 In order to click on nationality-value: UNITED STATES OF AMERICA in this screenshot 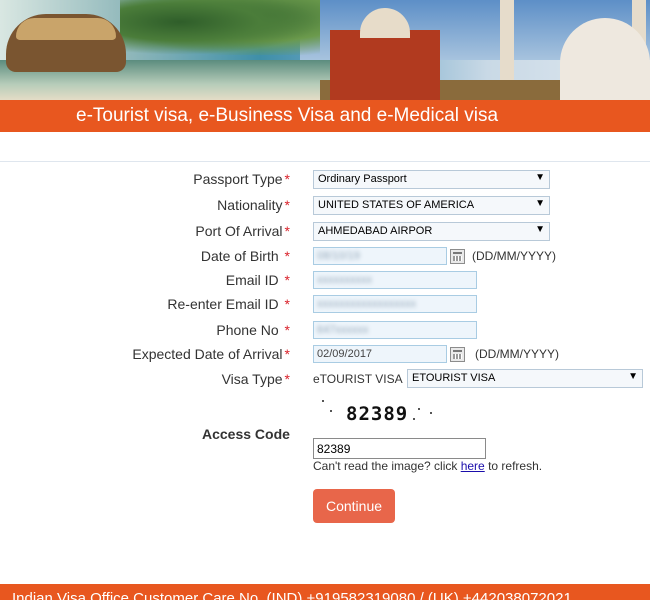, I will do `click(396, 205)`.